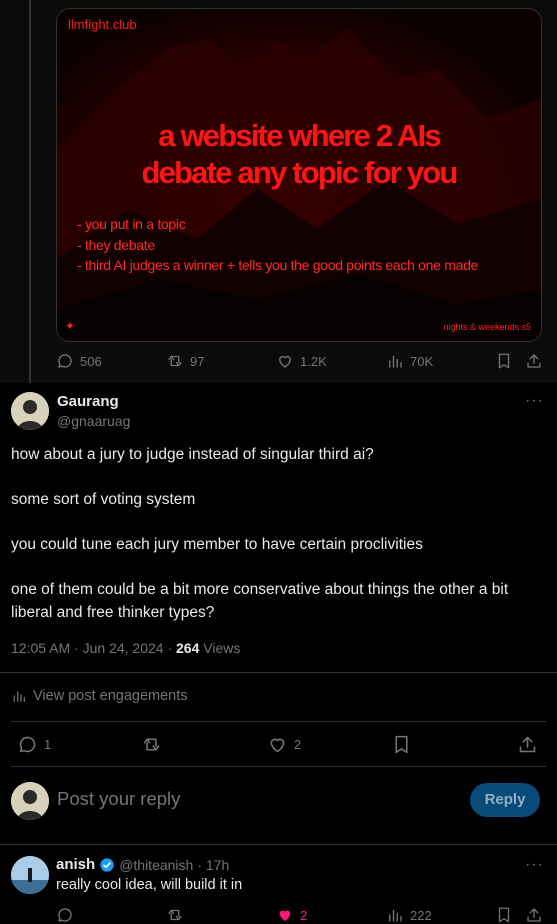  What do you see at coordinates (93, 648) in the screenshot?
I see `tweet-time: 12:05 AM · Jun 24, 2024 ·` at bounding box center [93, 648].